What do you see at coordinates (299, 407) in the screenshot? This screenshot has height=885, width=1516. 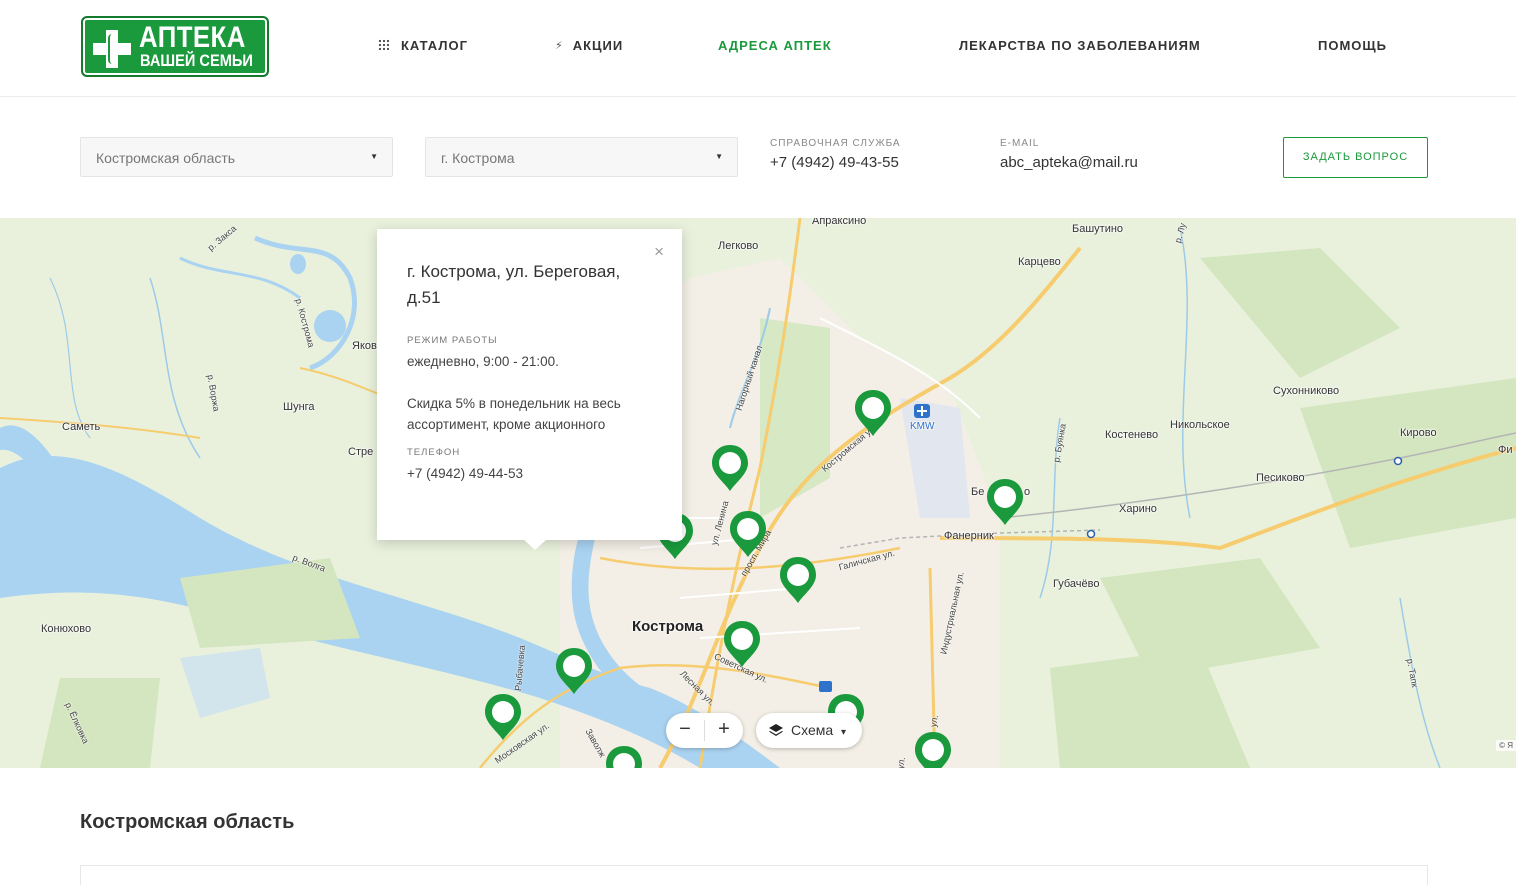 I see `place-label: Шунга` at bounding box center [299, 407].